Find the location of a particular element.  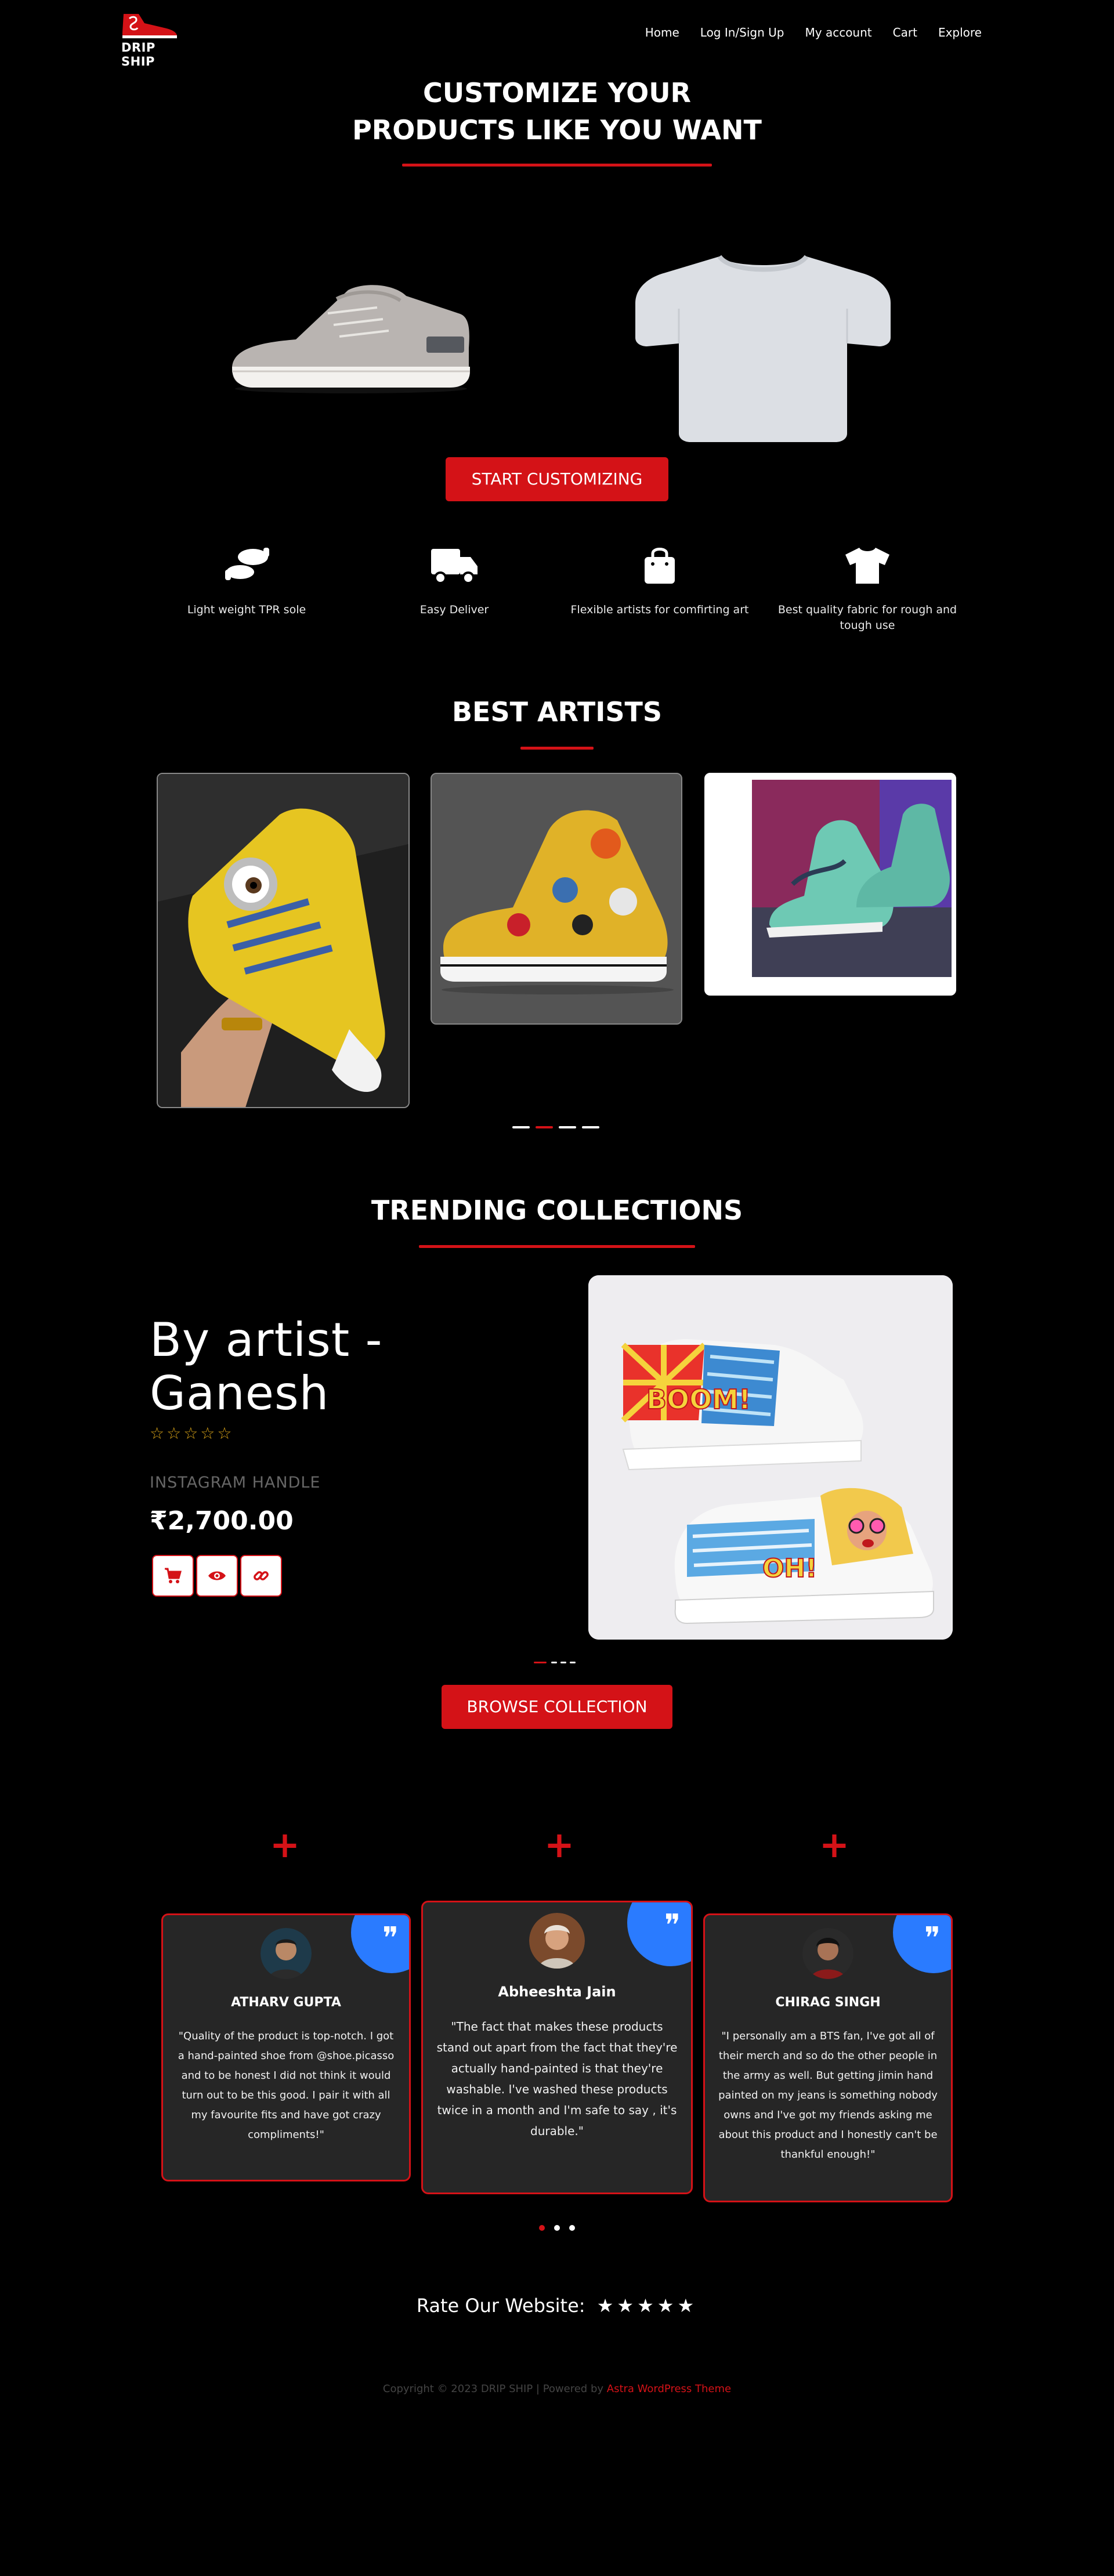

rate-website-row: Rate Our Website: ★★★★★ is located at coordinates (557, 2306).